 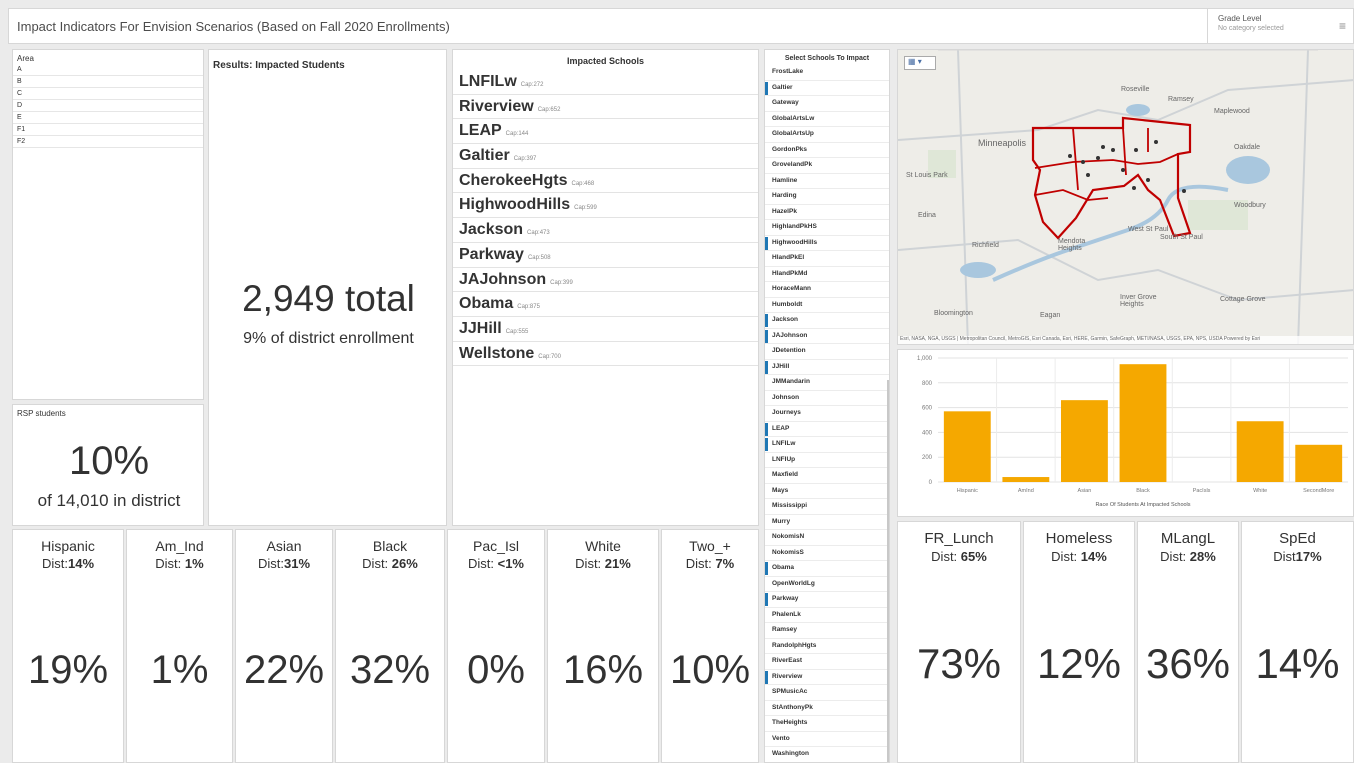 I want to click on select-school-item: LNFILw, so click(x=827, y=445).